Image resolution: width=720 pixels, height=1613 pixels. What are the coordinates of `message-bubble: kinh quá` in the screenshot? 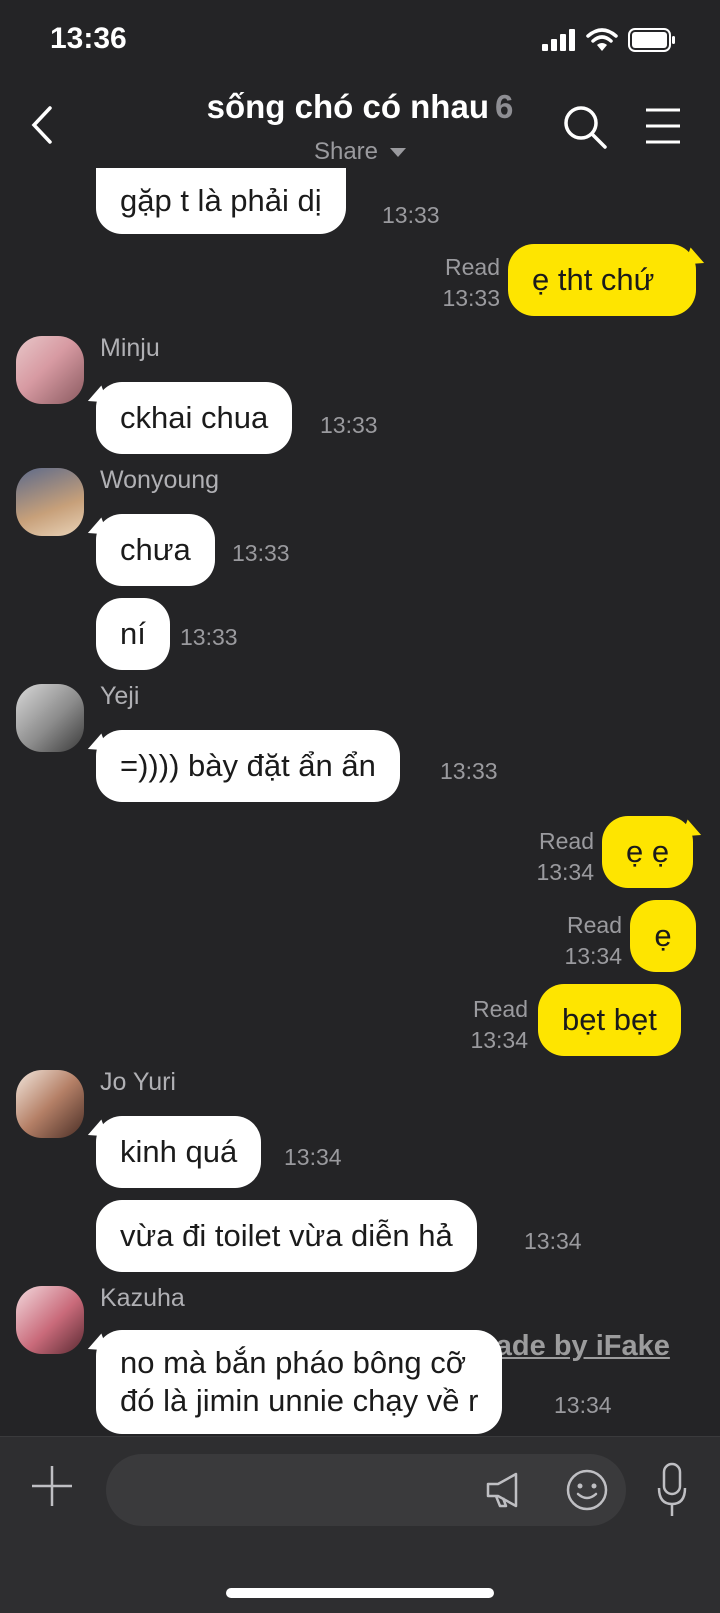 It's located at (179, 1152).